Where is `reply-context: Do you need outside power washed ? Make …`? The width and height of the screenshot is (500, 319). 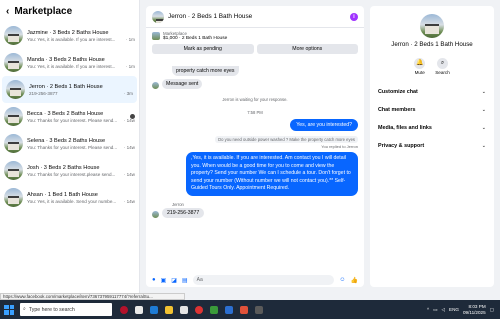 reply-context: Do you need outside power washed ? Make … is located at coordinates (286, 139).